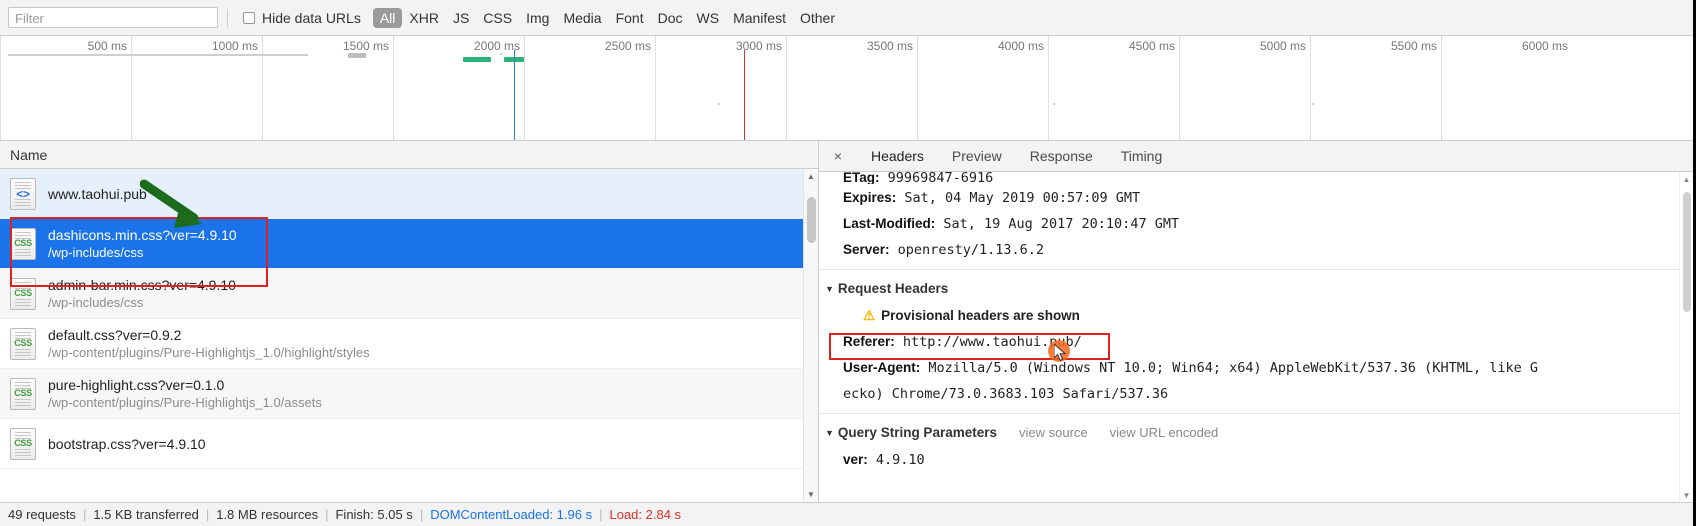 This screenshot has width=1696, height=526. What do you see at coordinates (1282, 46) in the screenshot?
I see `timeline-tick-label: 5000 ms` at bounding box center [1282, 46].